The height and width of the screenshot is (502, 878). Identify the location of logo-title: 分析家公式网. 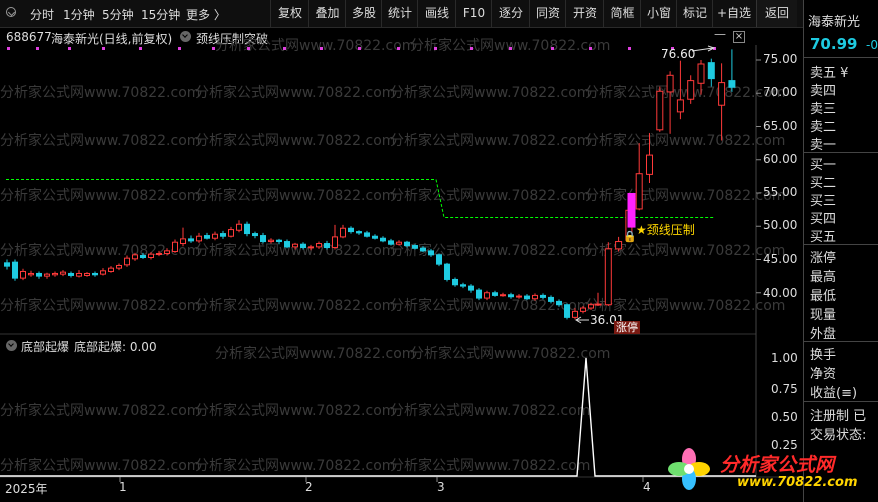
(777, 465).